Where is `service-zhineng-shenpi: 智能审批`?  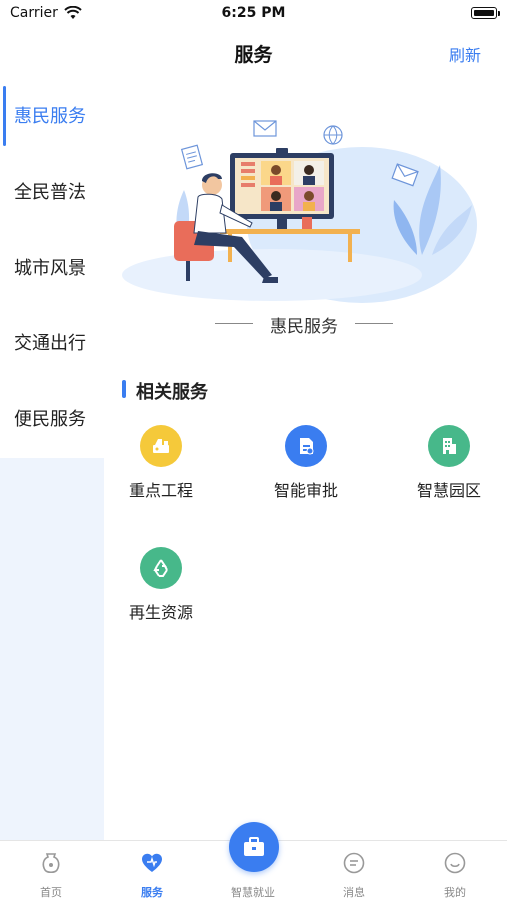
service-zhineng-shenpi: 智能审批 is located at coordinates (306, 470).